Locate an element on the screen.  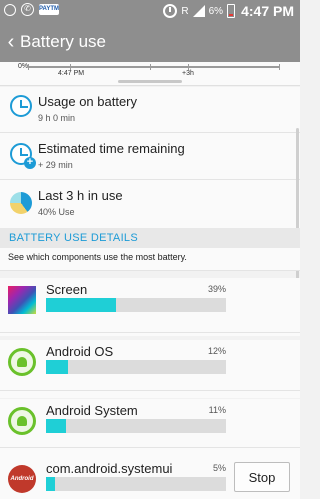
roaming-label: R is located at coordinates (185, 11).